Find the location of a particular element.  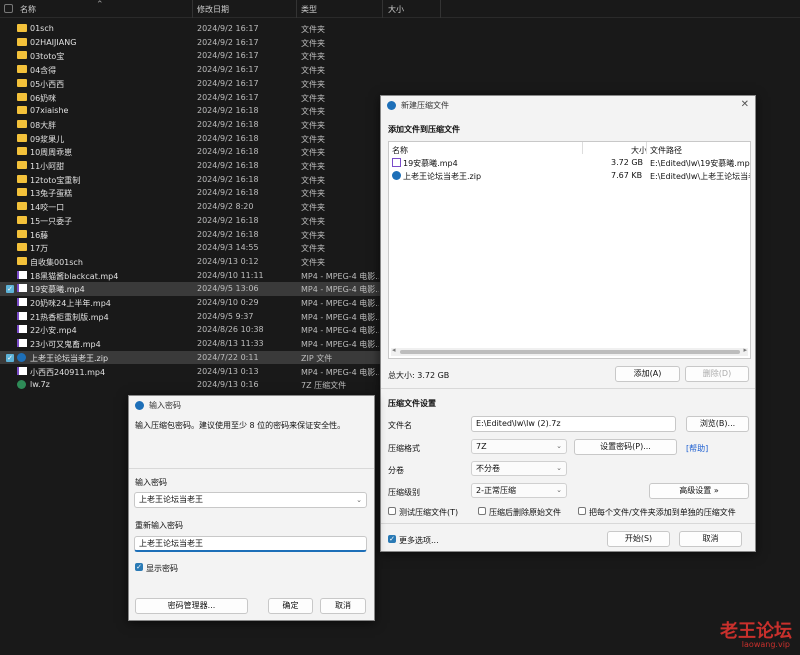

archive-cancel-button: 取消 is located at coordinates (710, 539).